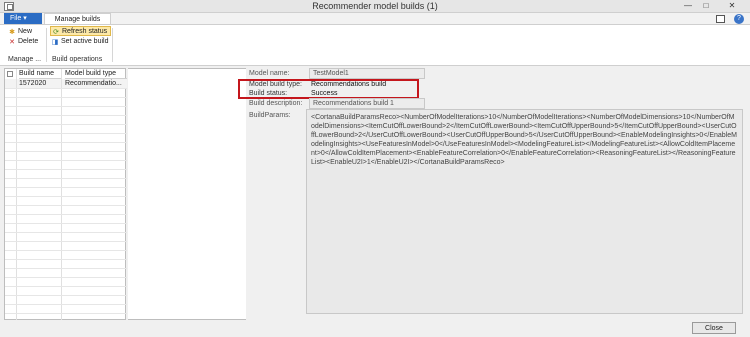  What do you see at coordinates (77, 59) in the screenshot?
I see `group-label-build-operations: Build operations` at bounding box center [77, 59].